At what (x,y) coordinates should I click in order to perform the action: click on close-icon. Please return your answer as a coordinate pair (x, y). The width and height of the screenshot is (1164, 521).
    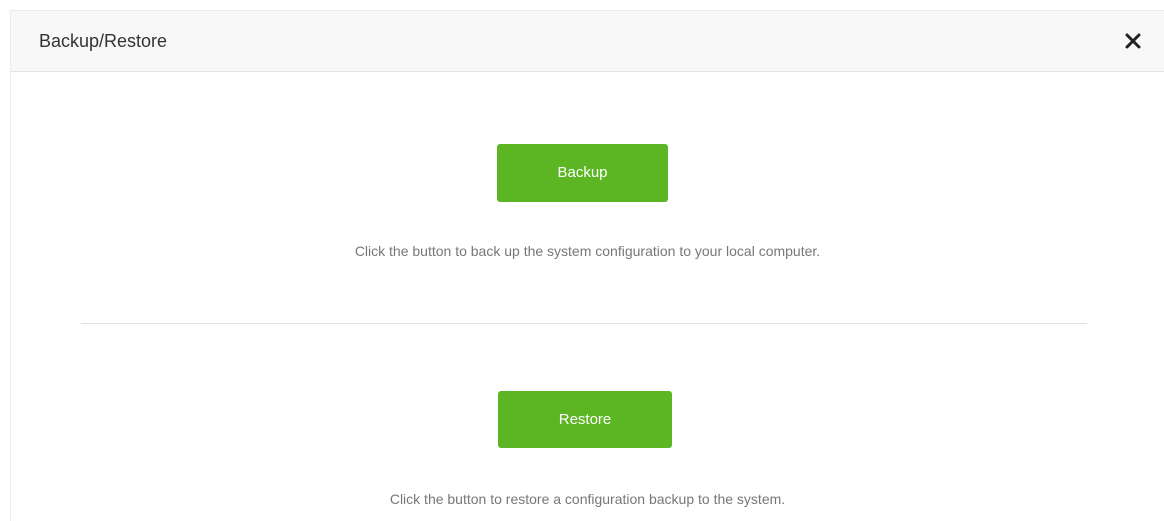
    Looking at the image, I should click on (1133, 41).